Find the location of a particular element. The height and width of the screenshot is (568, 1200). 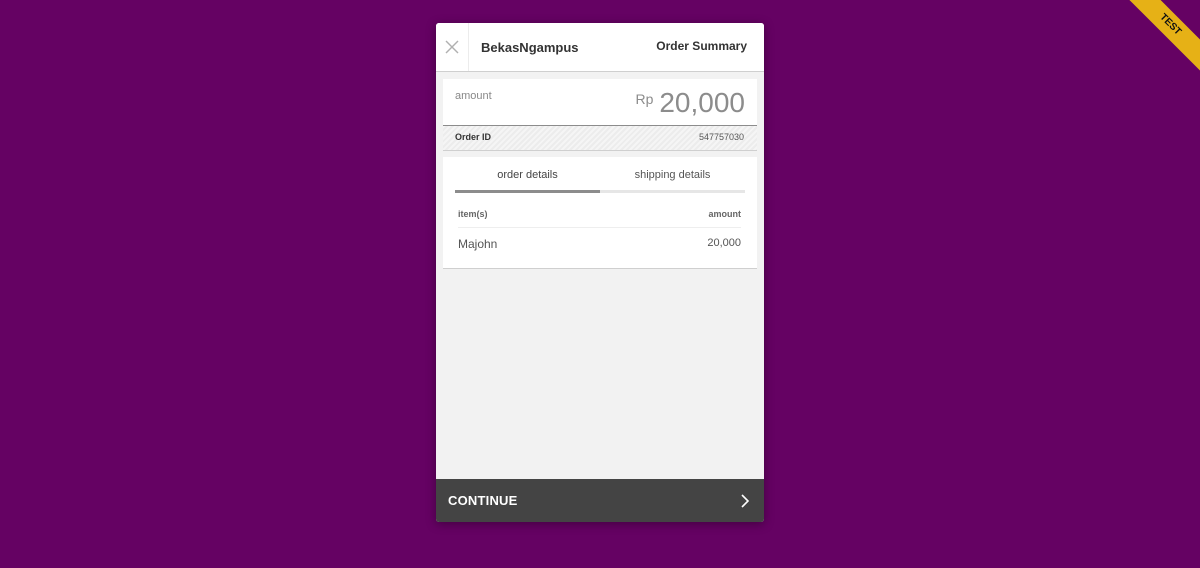

test-ribbon-container: TEST is located at coordinates (1160, 40).